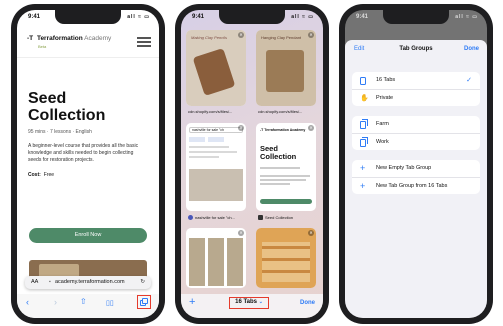  Describe the element at coordinates (281, 37) in the screenshot. I see `thumb-title: Hanging Clay Pendant` at that location.